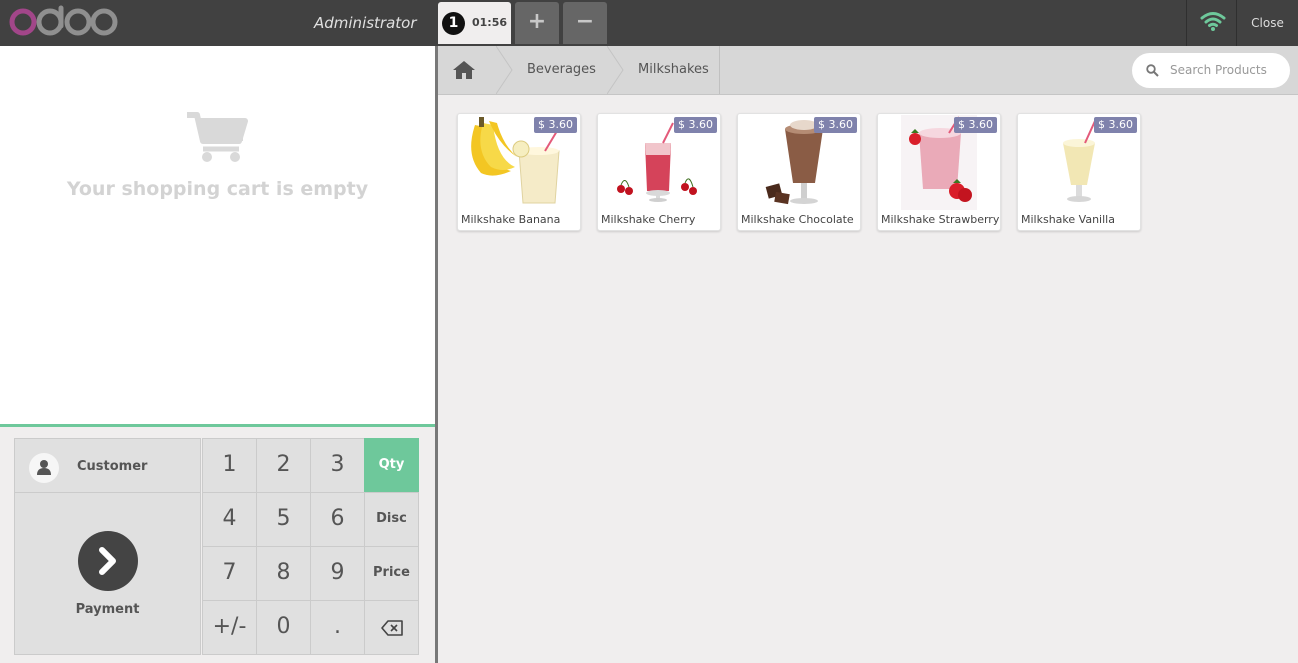 The height and width of the screenshot is (663, 1298). What do you see at coordinates (585, 23) in the screenshot?
I see `remove-order-button: −` at bounding box center [585, 23].